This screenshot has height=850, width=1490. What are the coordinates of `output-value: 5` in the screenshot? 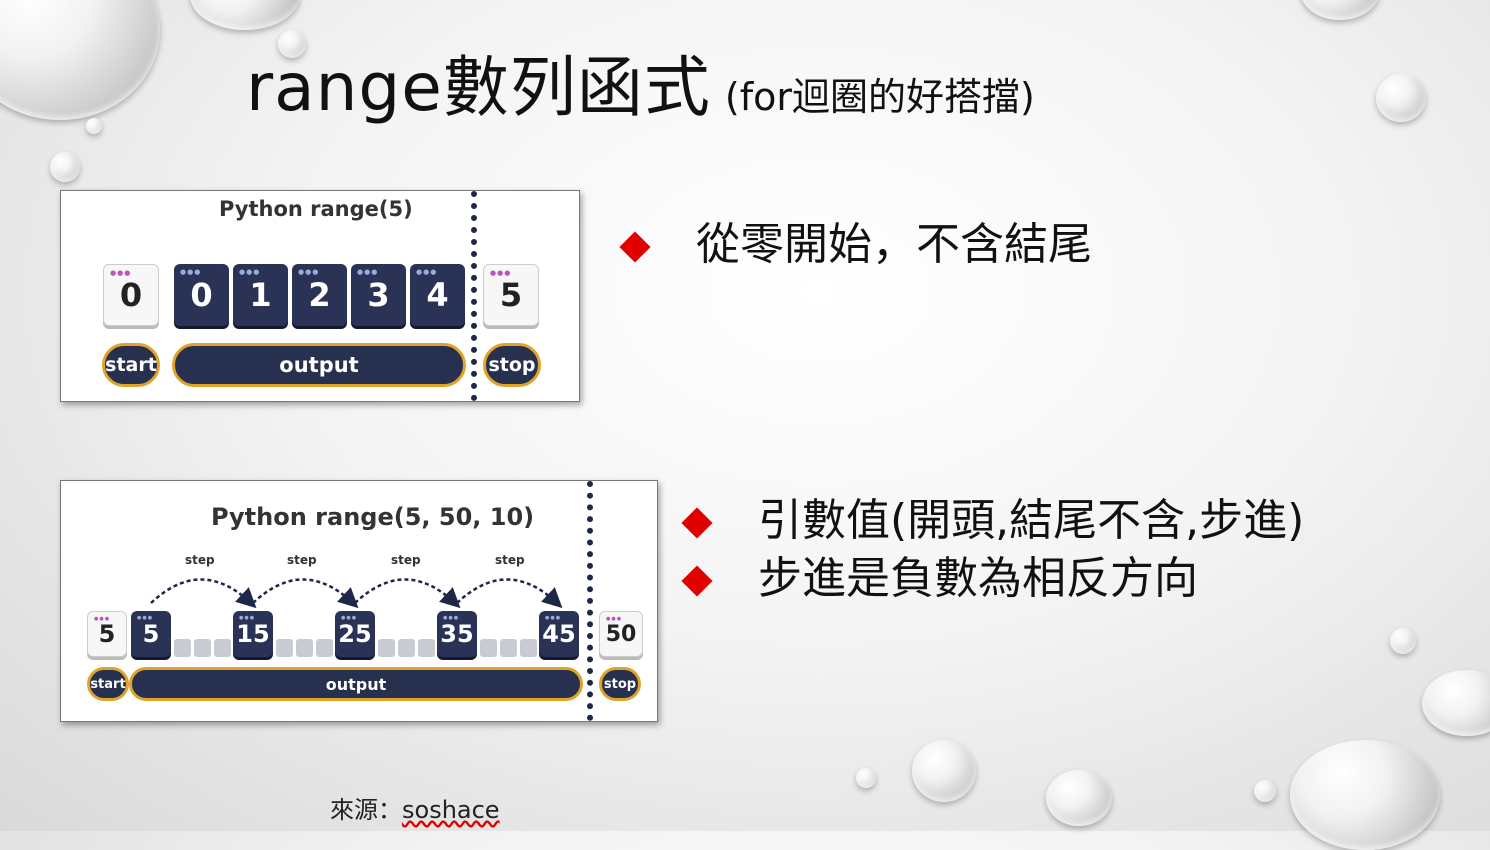 It's located at (151, 634).